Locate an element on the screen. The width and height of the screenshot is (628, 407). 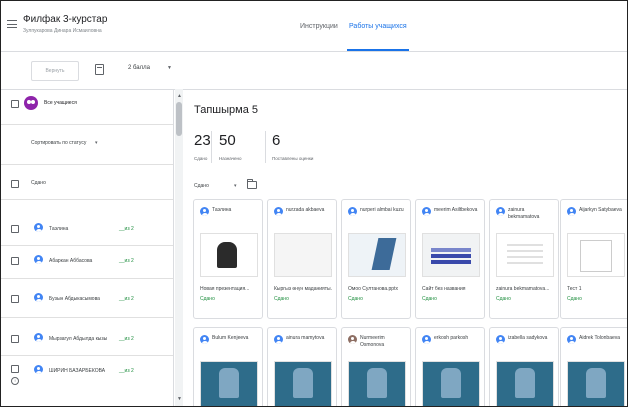
submission-card: ainura mamytova is located at coordinates (302, 366).